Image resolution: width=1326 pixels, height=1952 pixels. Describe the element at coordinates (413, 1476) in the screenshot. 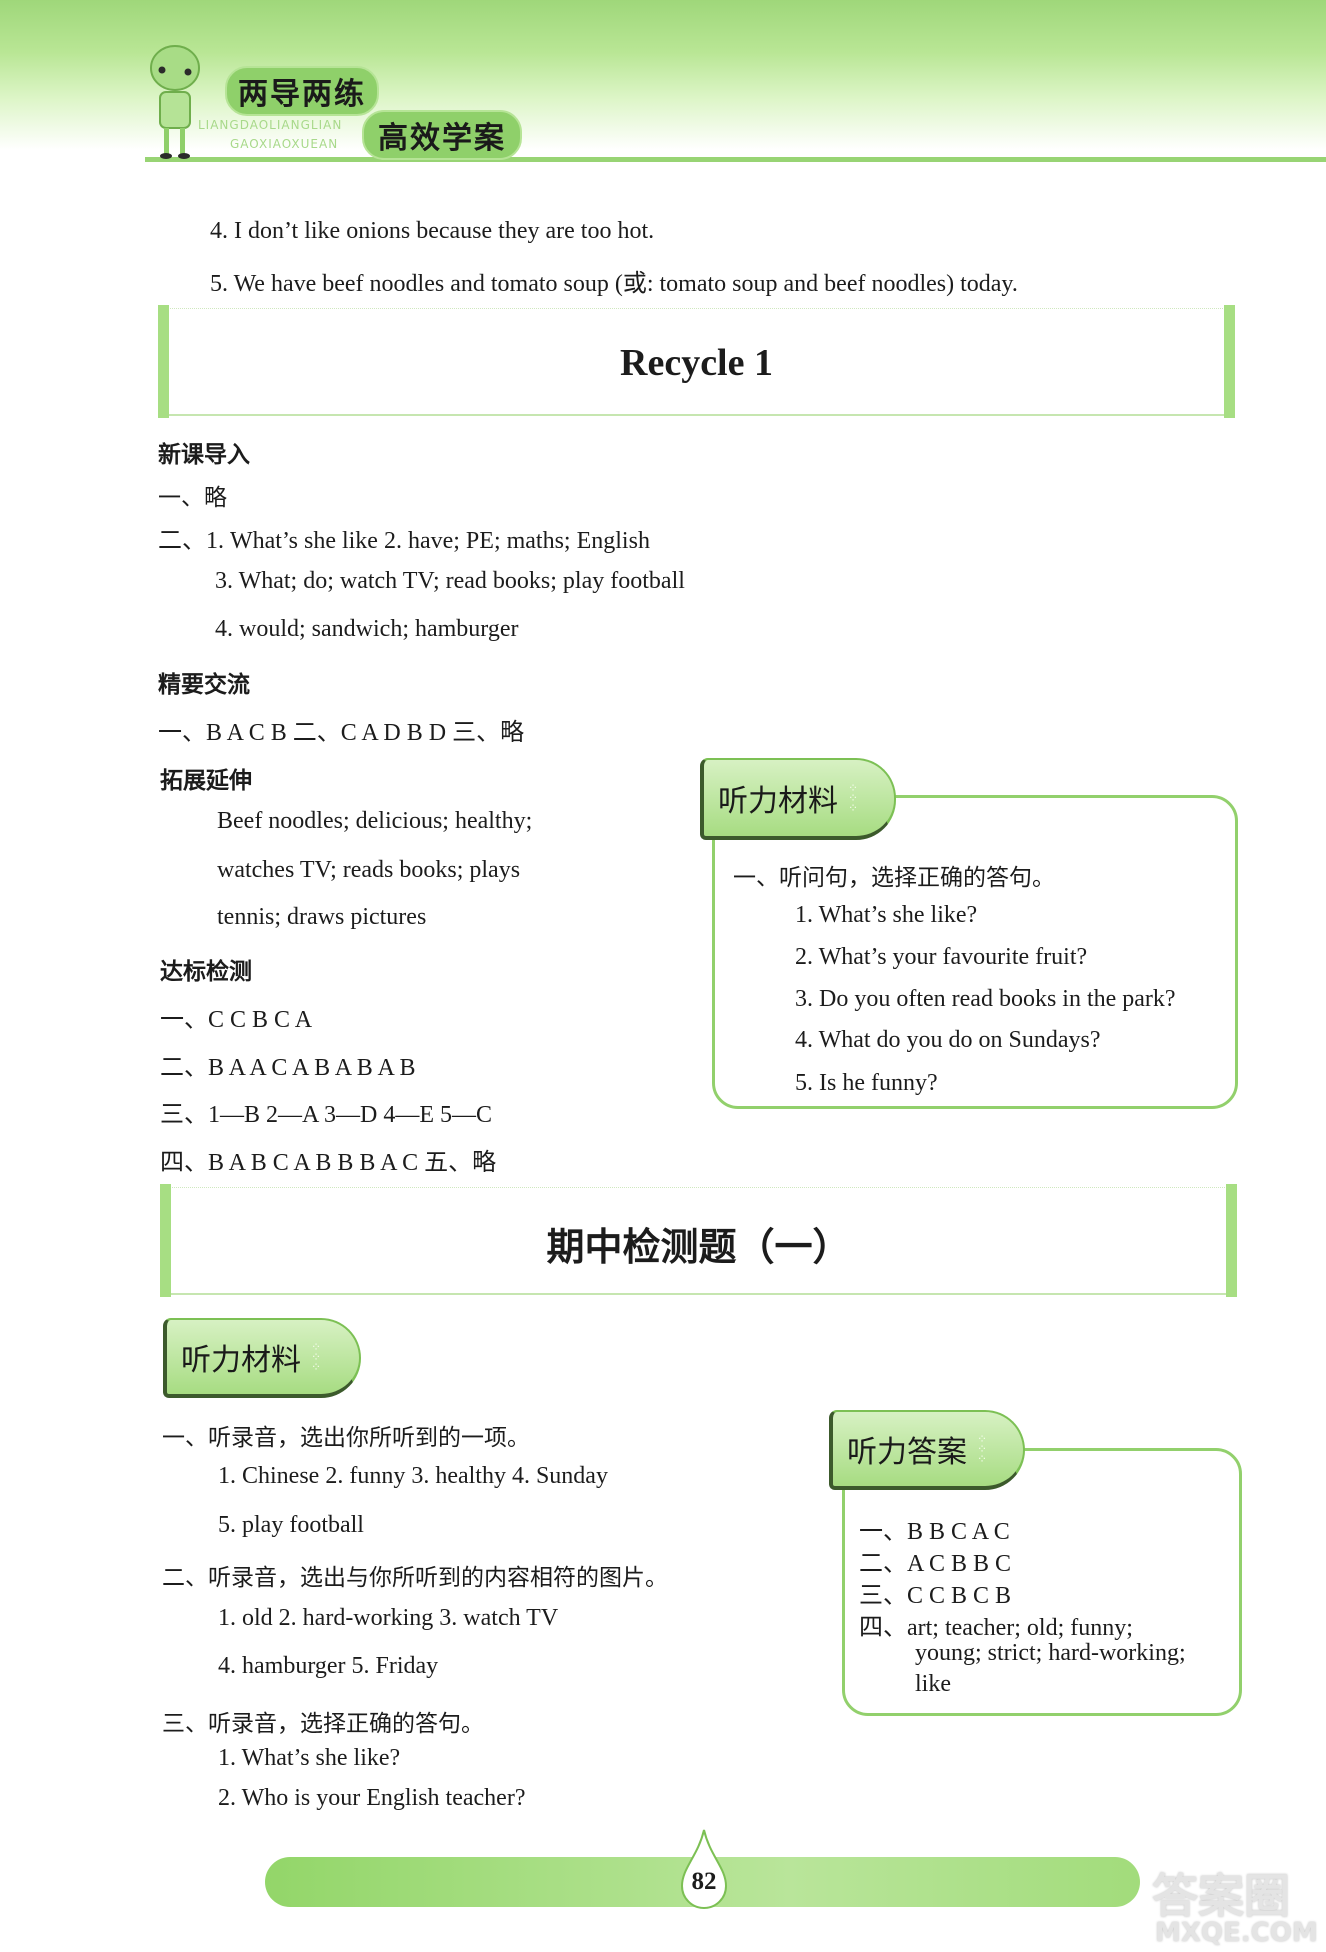

I see `answer-line: 1. Chinese 2. funny 3. healthy 4. Sunday` at that location.